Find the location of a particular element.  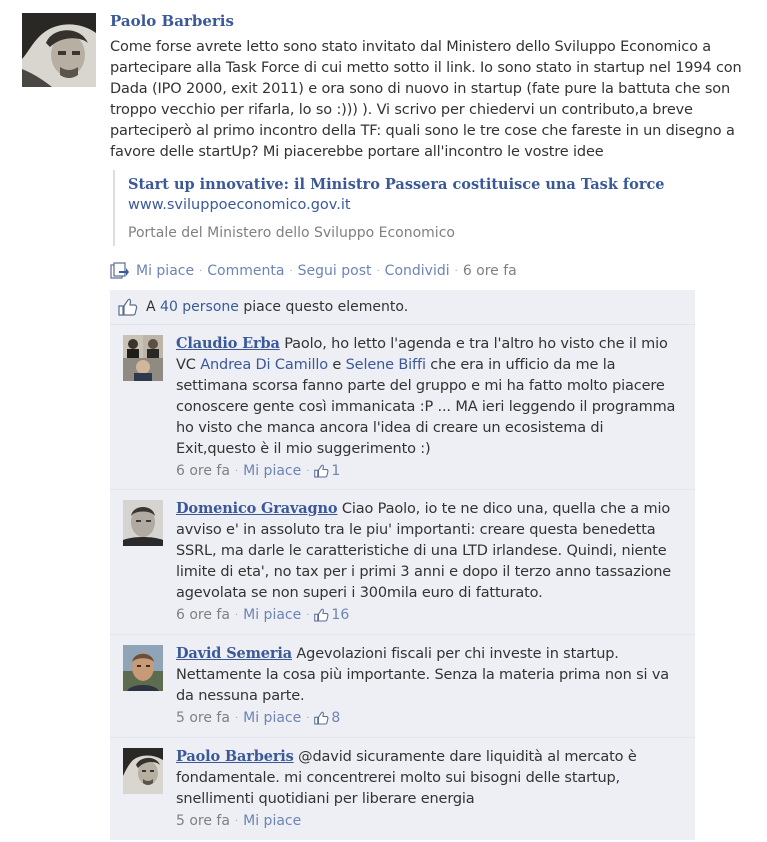

post-author-name: Paolo Barberis is located at coordinates (172, 21).